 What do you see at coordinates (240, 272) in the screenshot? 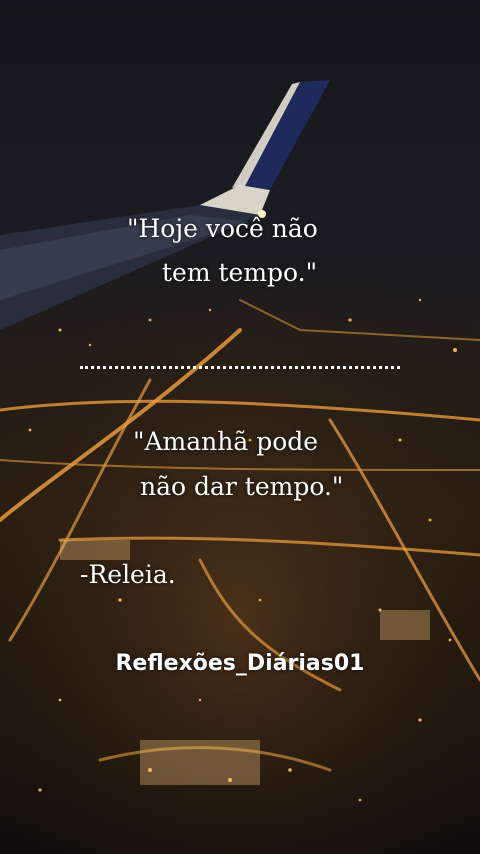
I see `quote-line-2: tem tempo."` at bounding box center [240, 272].